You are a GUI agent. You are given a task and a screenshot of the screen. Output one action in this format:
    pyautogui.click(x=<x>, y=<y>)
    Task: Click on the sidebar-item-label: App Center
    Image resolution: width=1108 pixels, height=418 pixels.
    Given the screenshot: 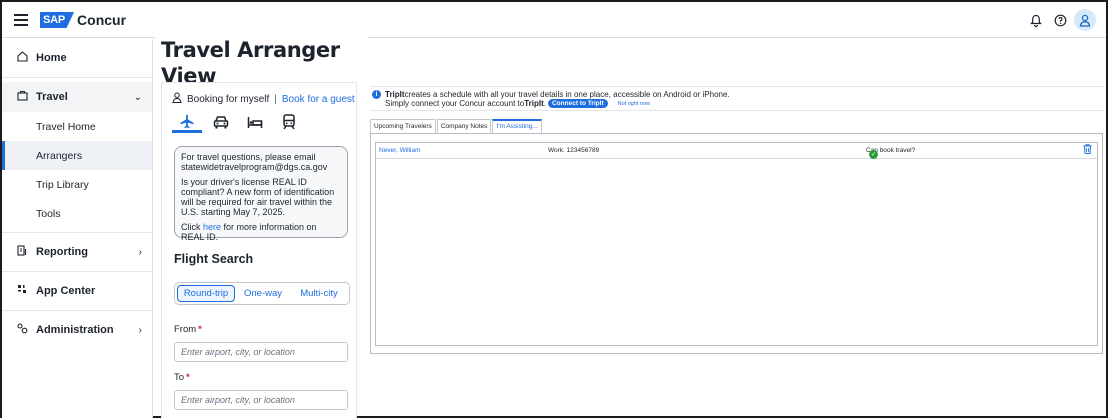 What is the action you would take?
    pyautogui.click(x=66, y=291)
    